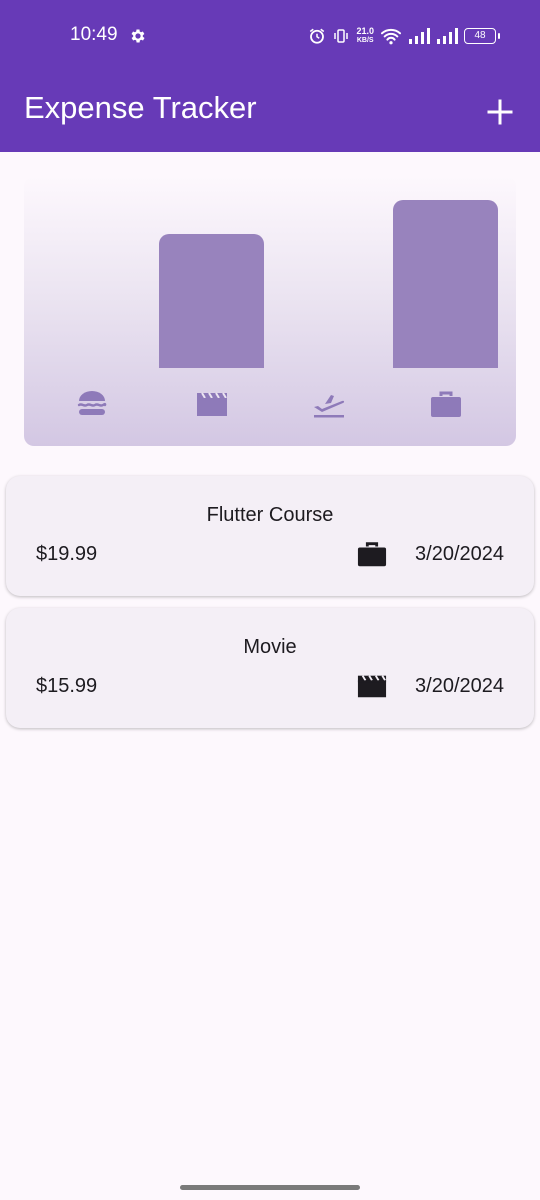 Image resolution: width=540 pixels, height=1200 pixels. What do you see at coordinates (270, 515) in the screenshot?
I see `expense-title: Flutter Course` at bounding box center [270, 515].